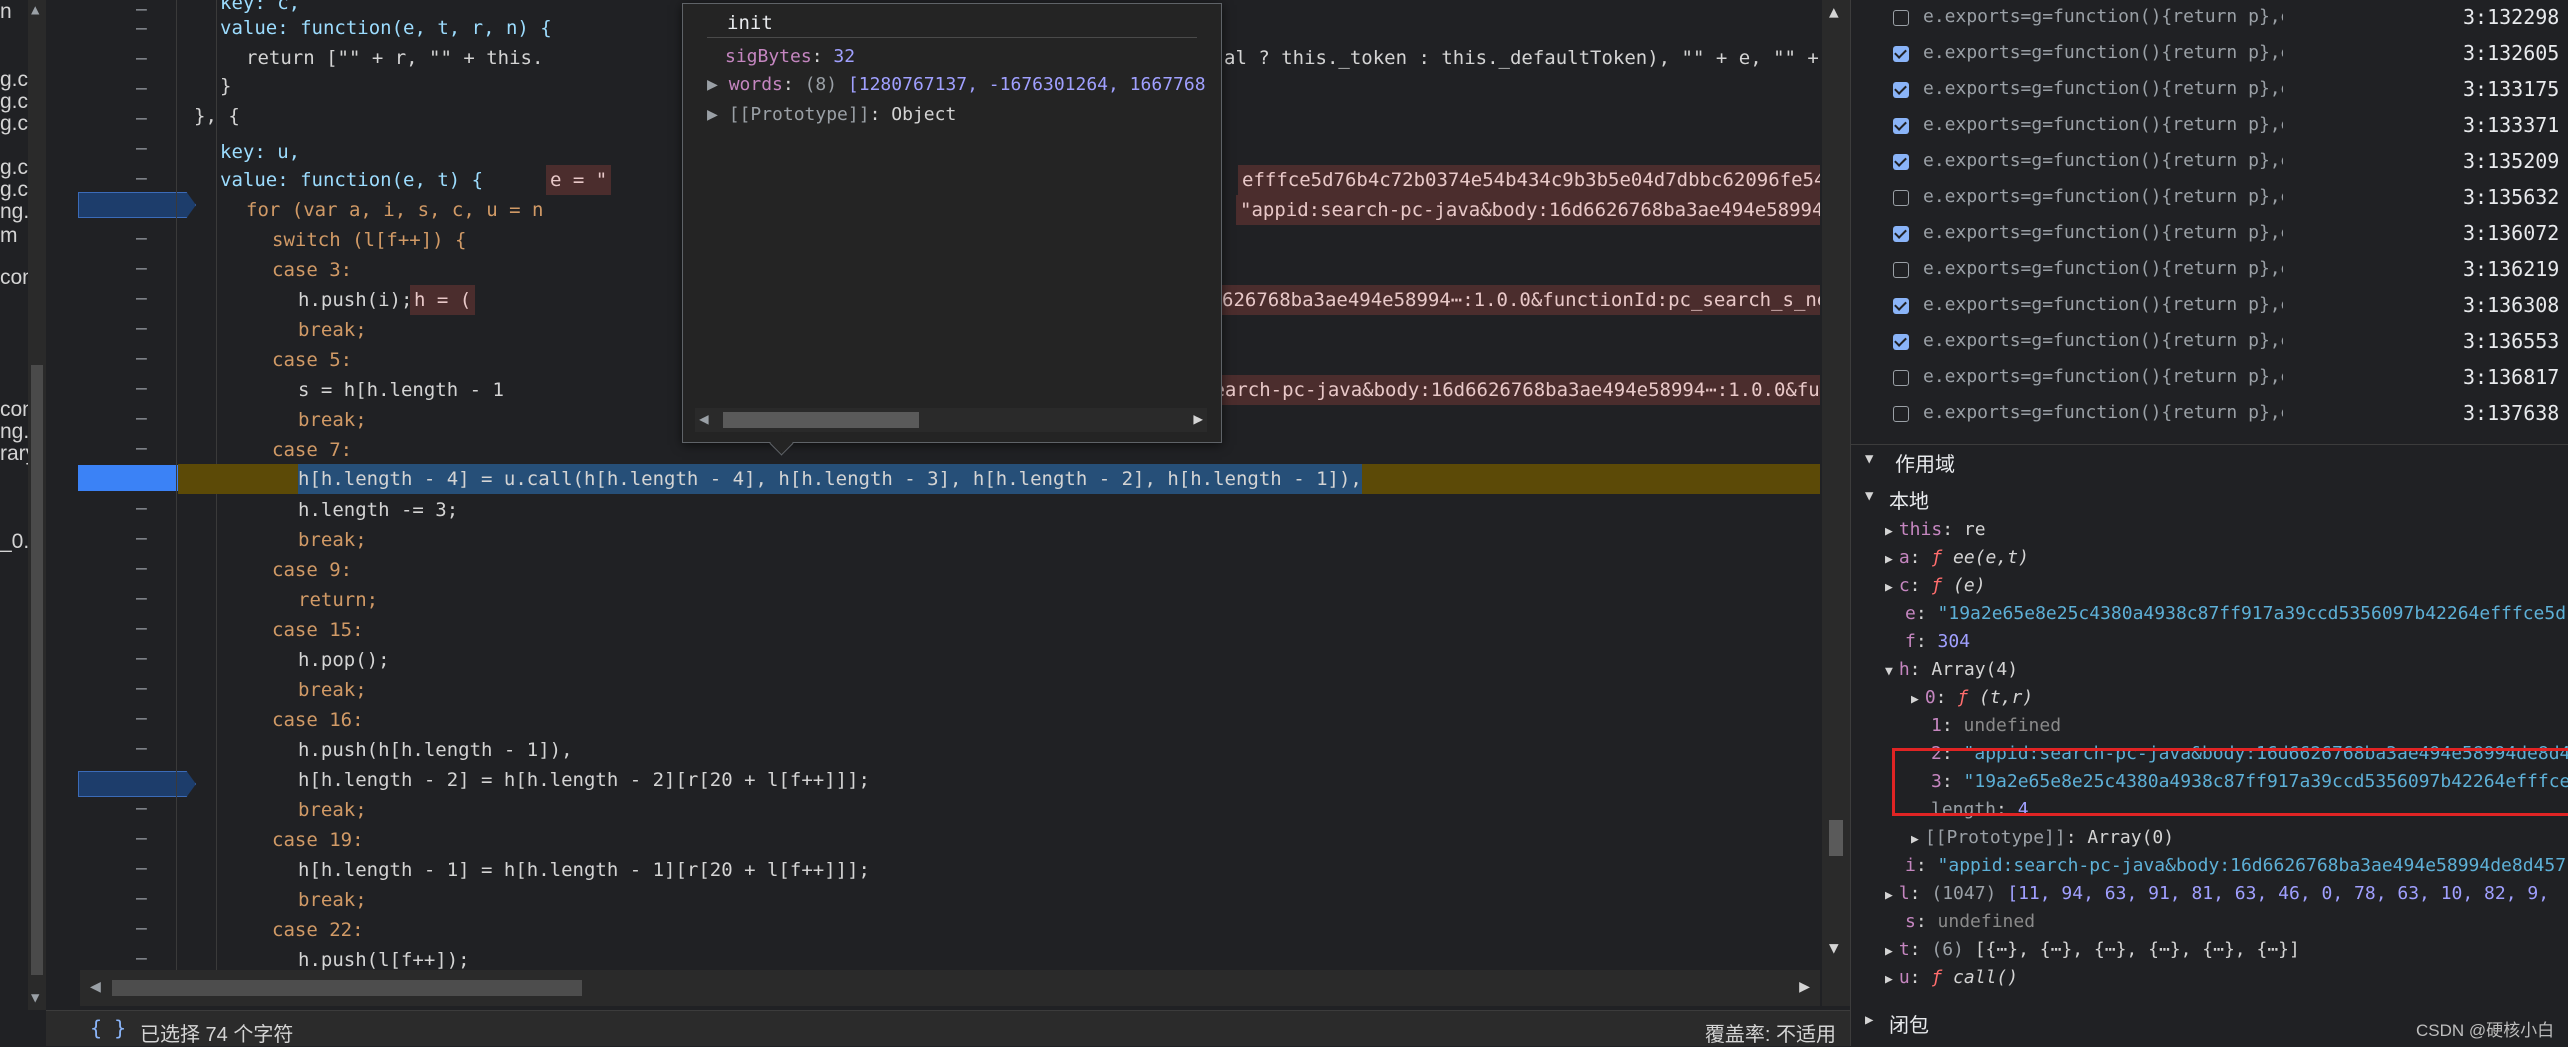 This screenshot has width=2568, height=1047. What do you see at coordinates (318, 630) in the screenshot?
I see `code-line: case 15:` at bounding box center [318, 630].